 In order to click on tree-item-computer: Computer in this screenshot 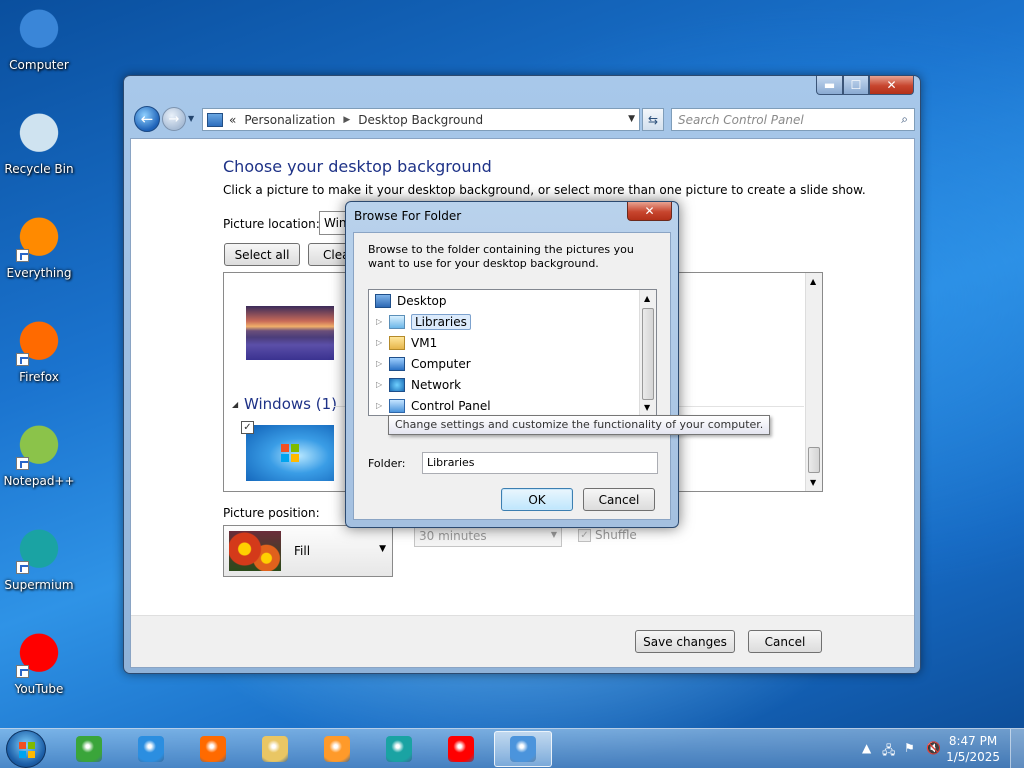, I will do `click(430, 363)`.